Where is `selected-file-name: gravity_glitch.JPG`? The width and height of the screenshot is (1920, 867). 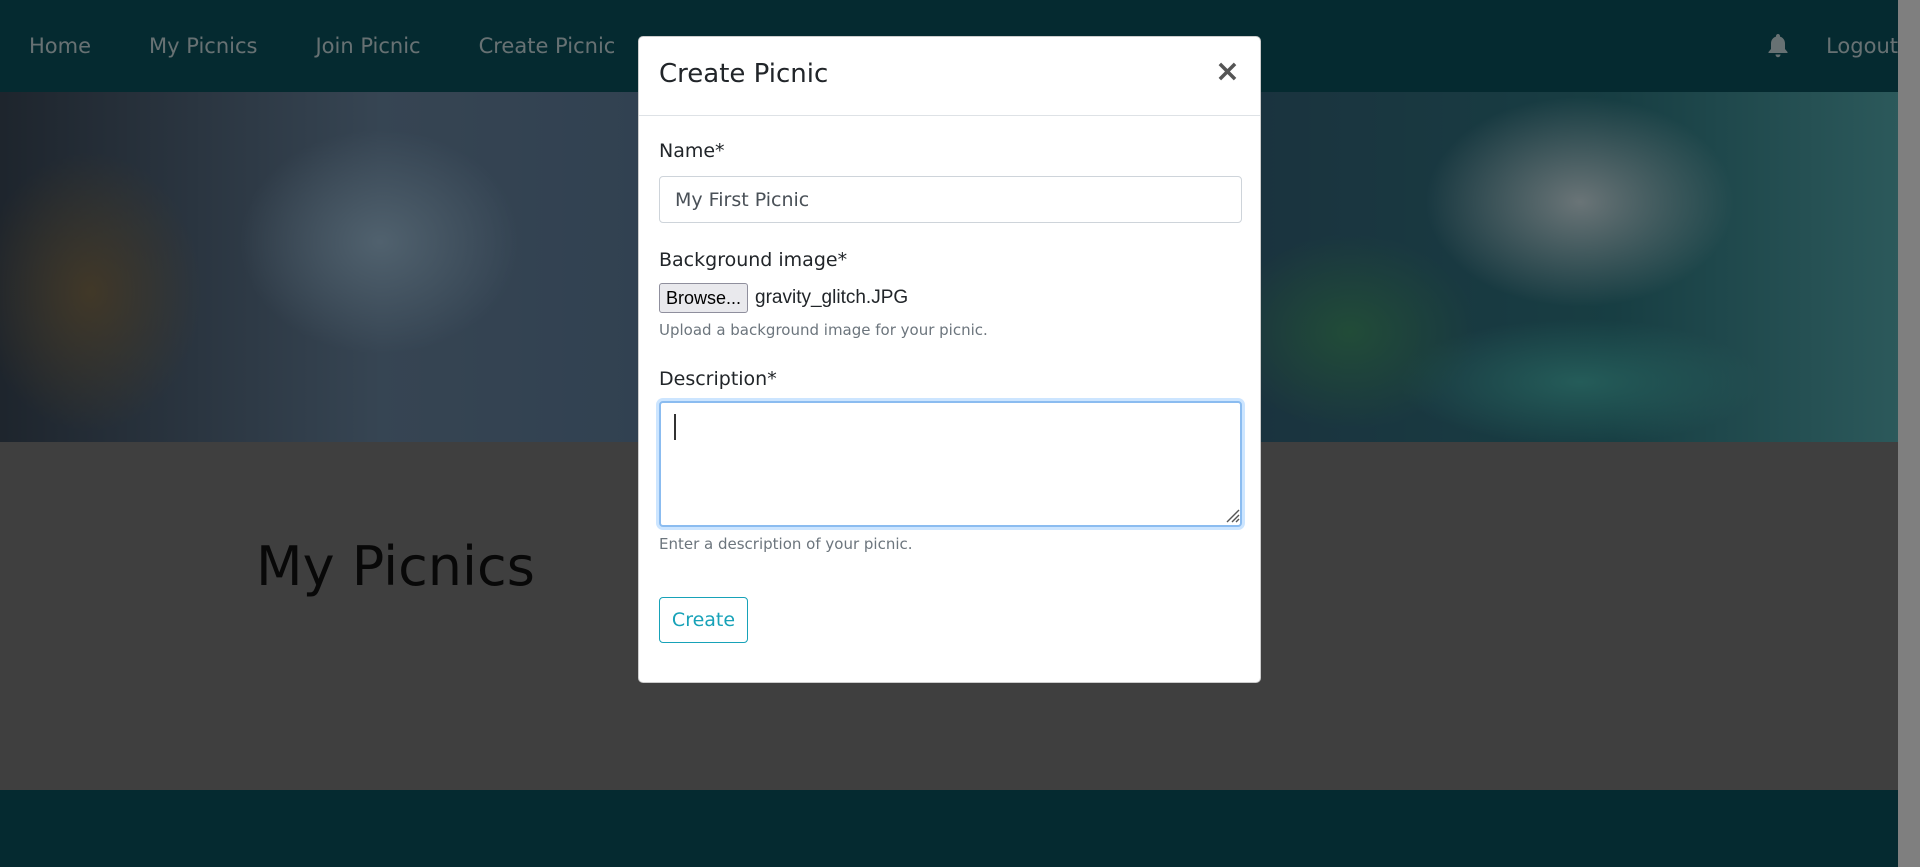
selected-file-name: gravity_glitch.JPG is located at coordinates (832, 297).